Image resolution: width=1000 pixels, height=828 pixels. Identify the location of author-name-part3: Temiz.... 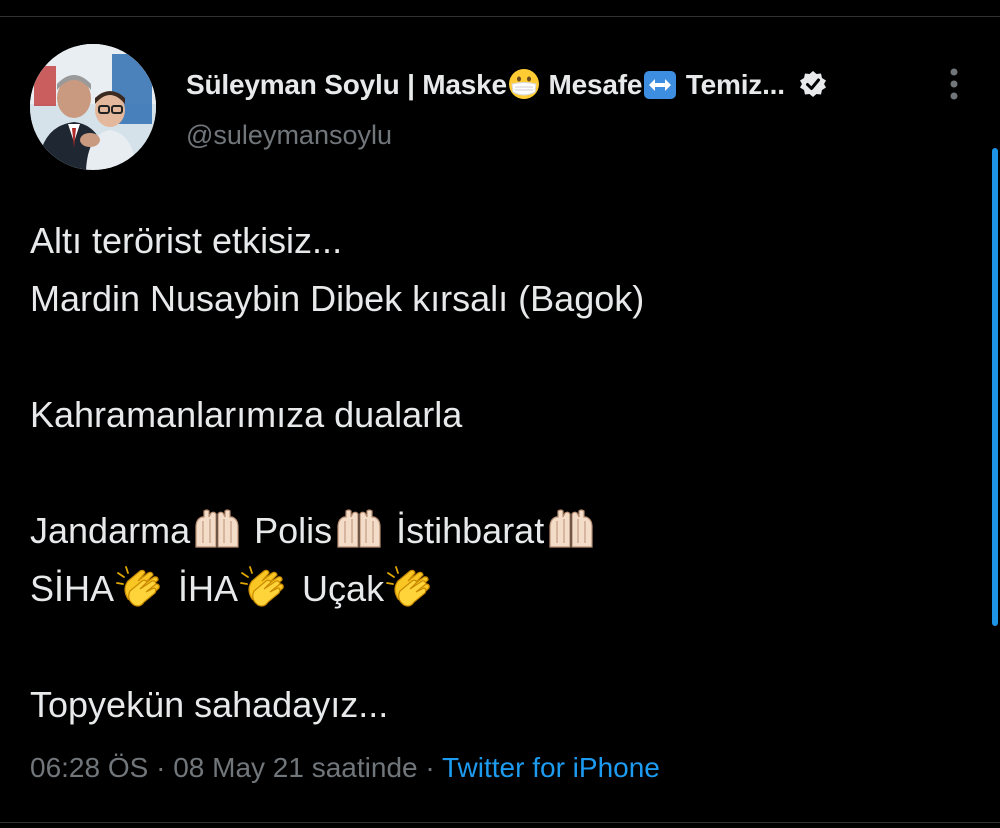
(731, 84).